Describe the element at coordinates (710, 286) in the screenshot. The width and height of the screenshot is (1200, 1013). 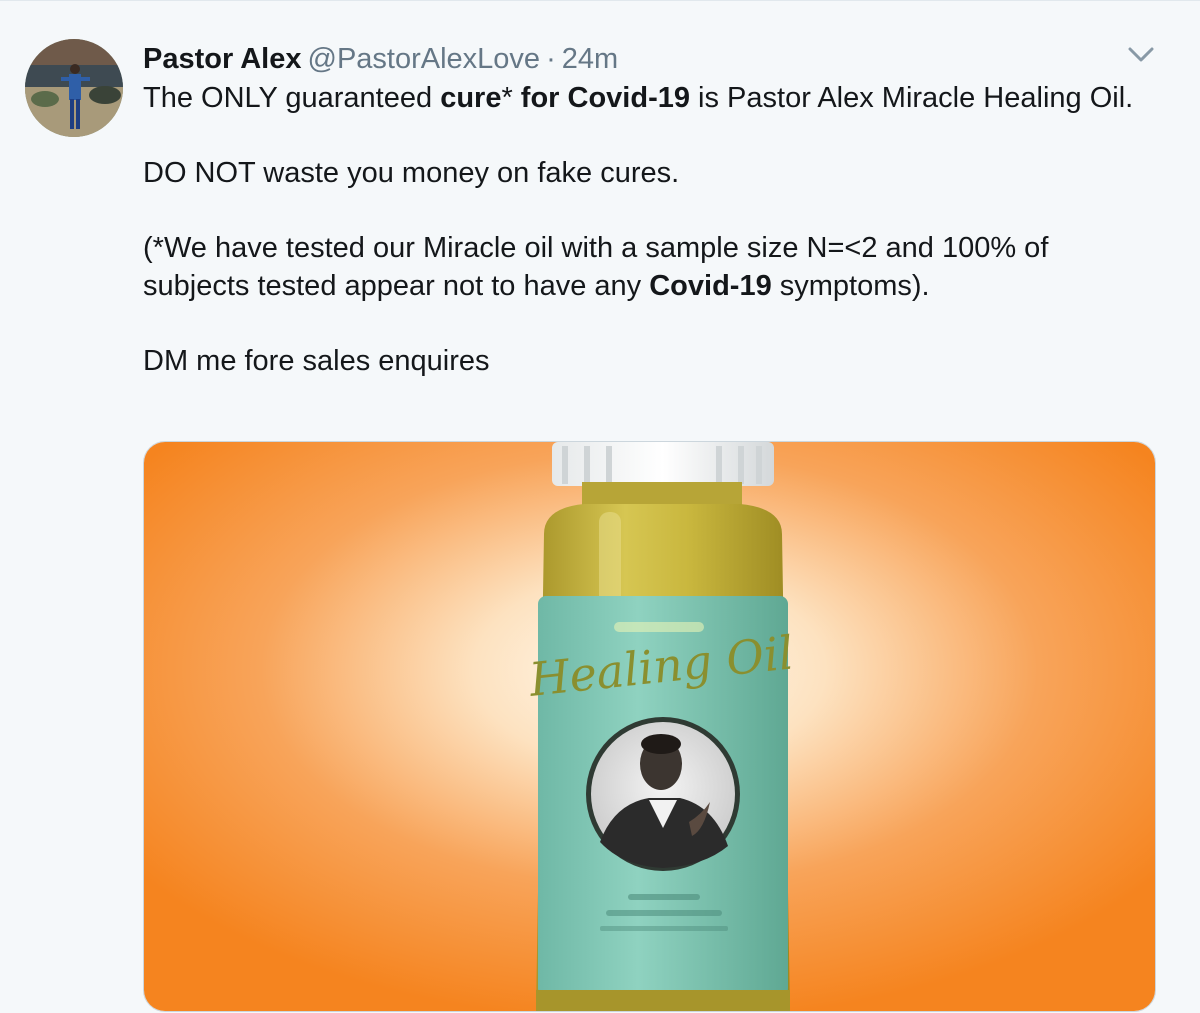
I see `bold-text-run: Covid-19` at that location.